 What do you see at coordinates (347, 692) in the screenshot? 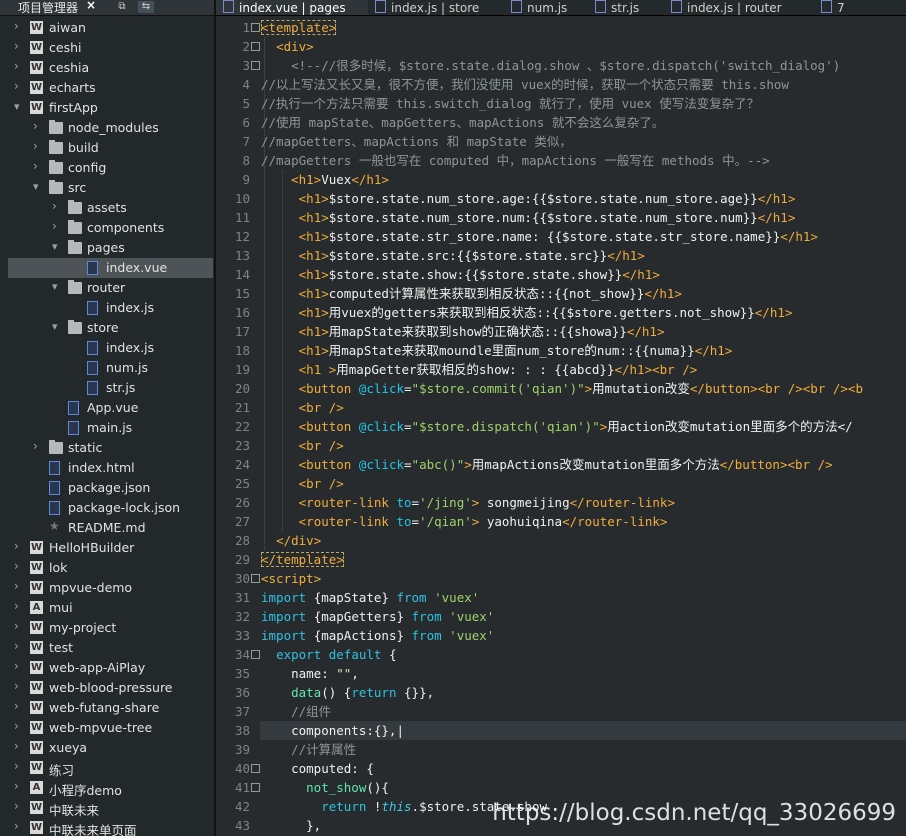
I see `code-line: data() {return {}},` at bounding box center [347, 692].